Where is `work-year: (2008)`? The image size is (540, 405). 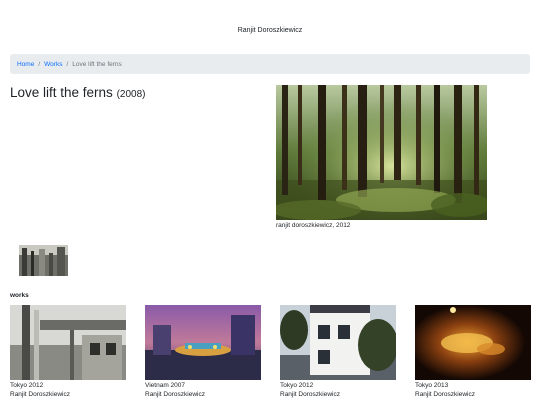 work-year: (2008) is located at coordinates (131, 94).